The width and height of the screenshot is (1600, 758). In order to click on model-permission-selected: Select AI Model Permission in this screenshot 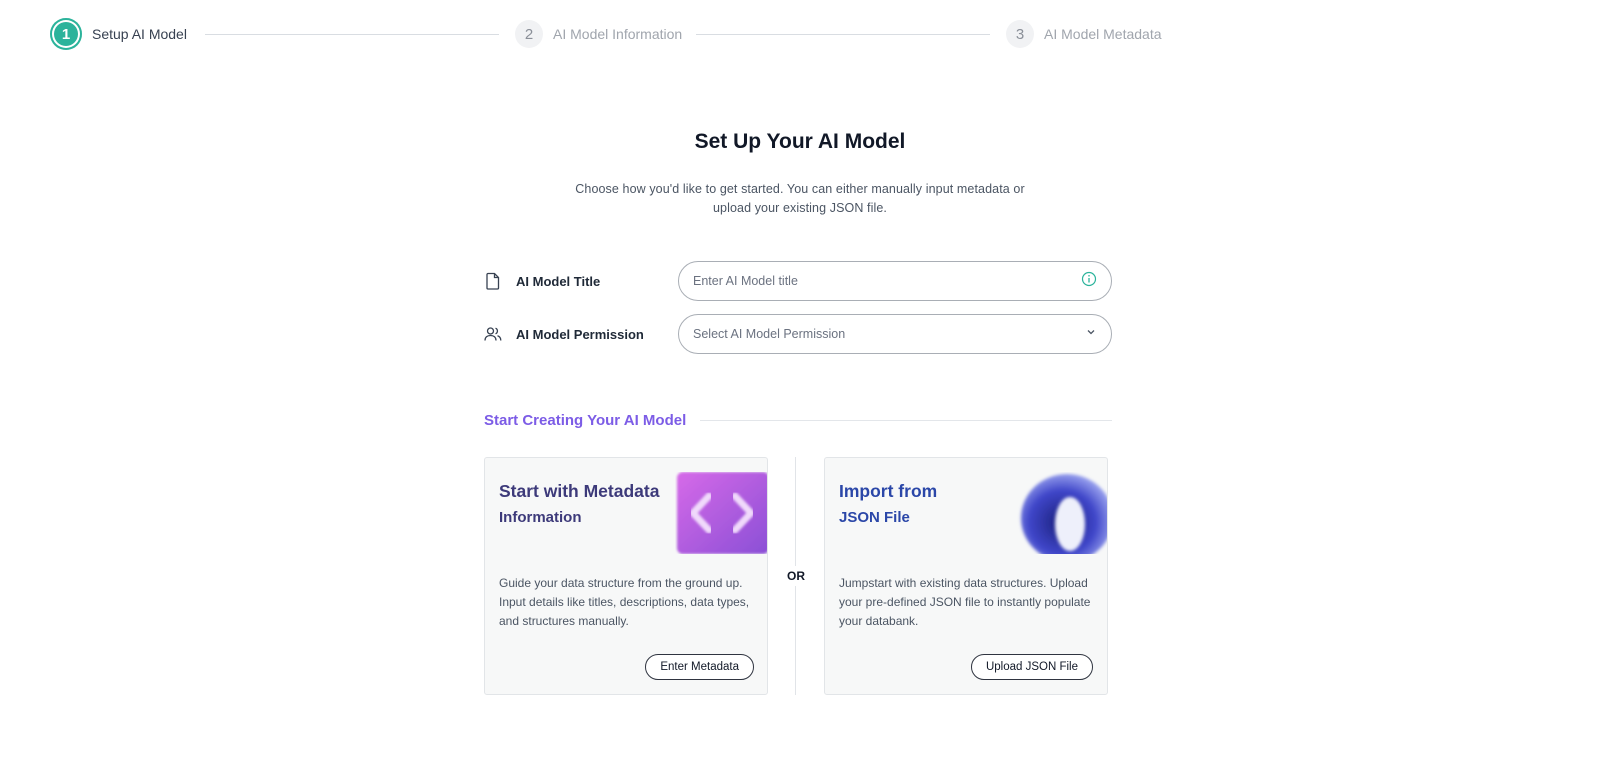, I will do `click(769, 334)`.